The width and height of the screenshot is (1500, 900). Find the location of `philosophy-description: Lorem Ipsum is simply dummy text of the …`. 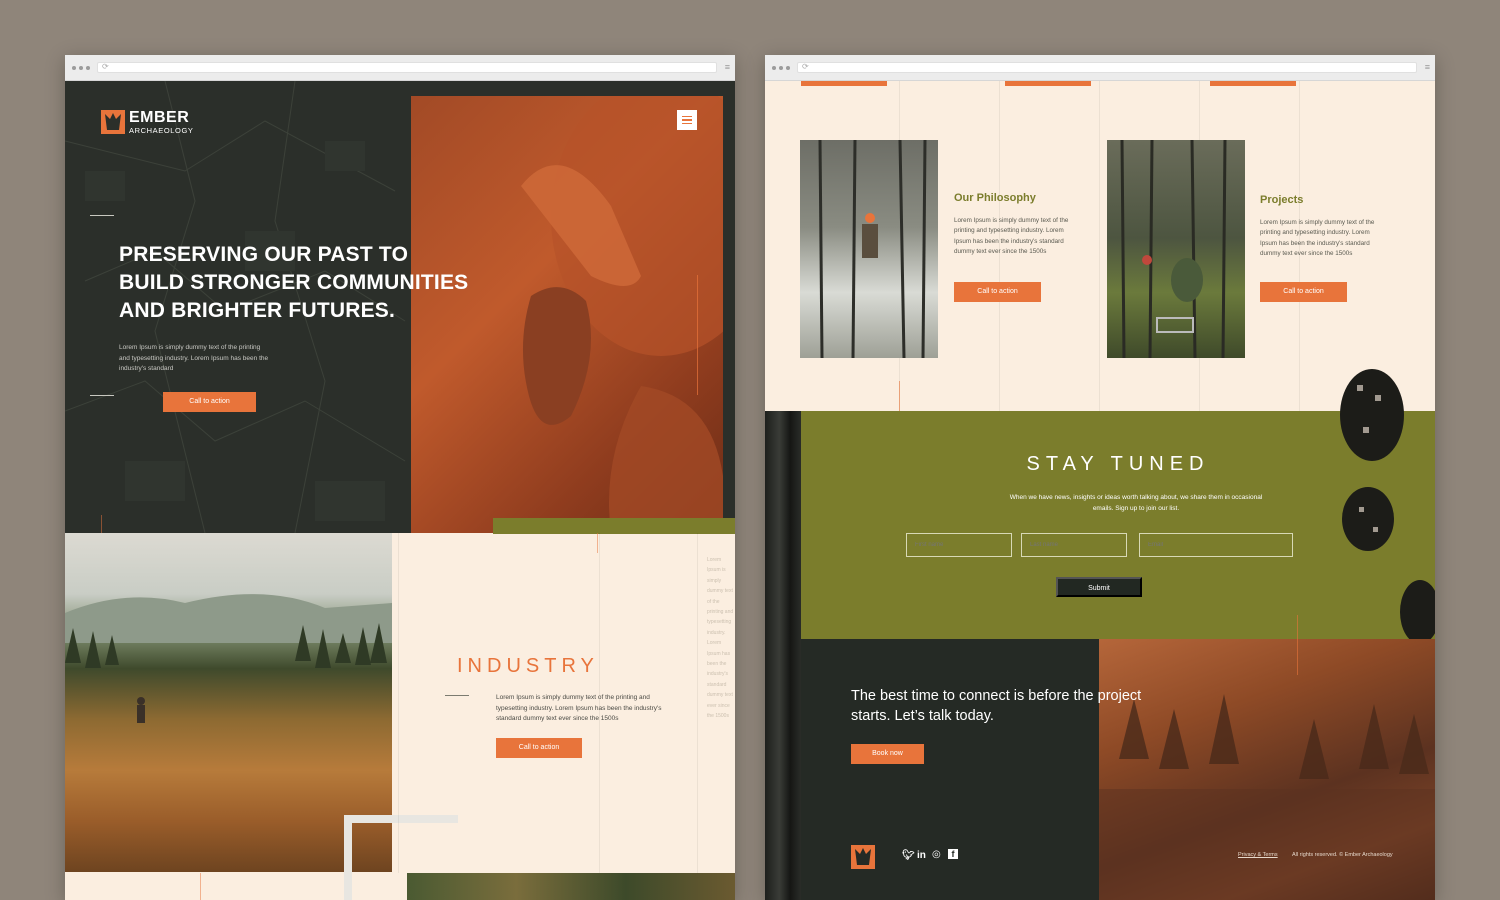

philosophy-description: Lorem Ipsum is simply dummy text of the … is located at coordinates (1011, 236).